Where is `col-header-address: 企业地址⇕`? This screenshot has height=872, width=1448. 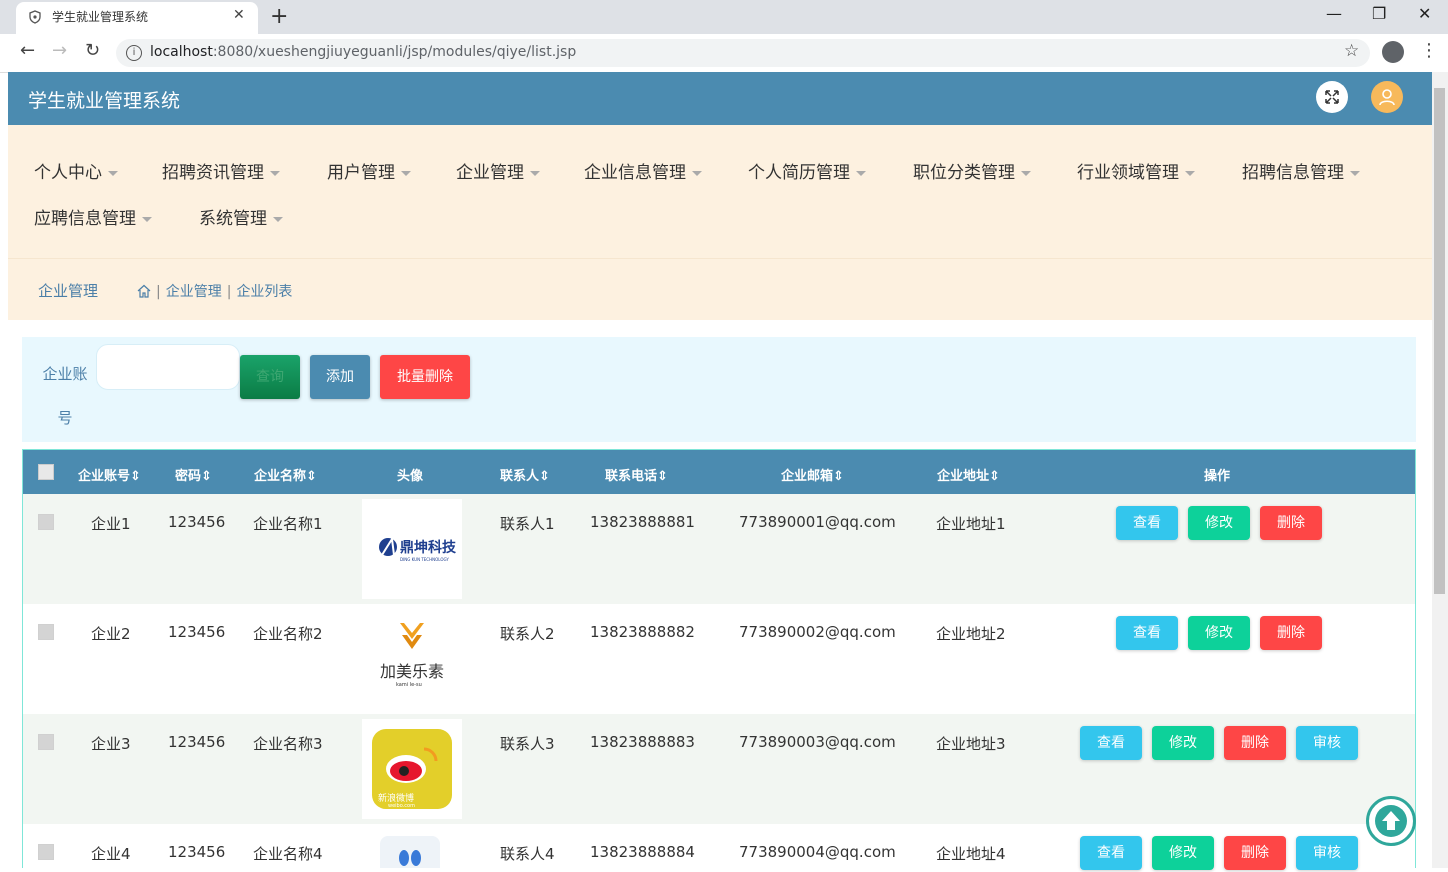 col-header-address: 企业地址⇕ is located at coordinates (968, 474).